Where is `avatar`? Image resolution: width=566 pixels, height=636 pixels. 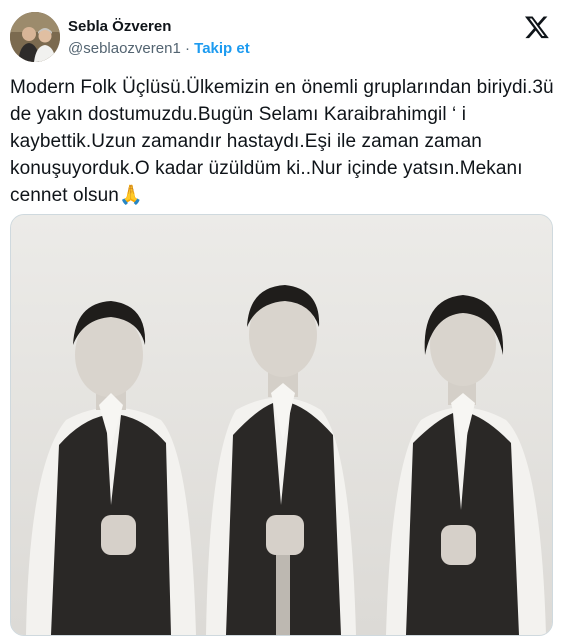 avatar is located at coordinates (35, 37).